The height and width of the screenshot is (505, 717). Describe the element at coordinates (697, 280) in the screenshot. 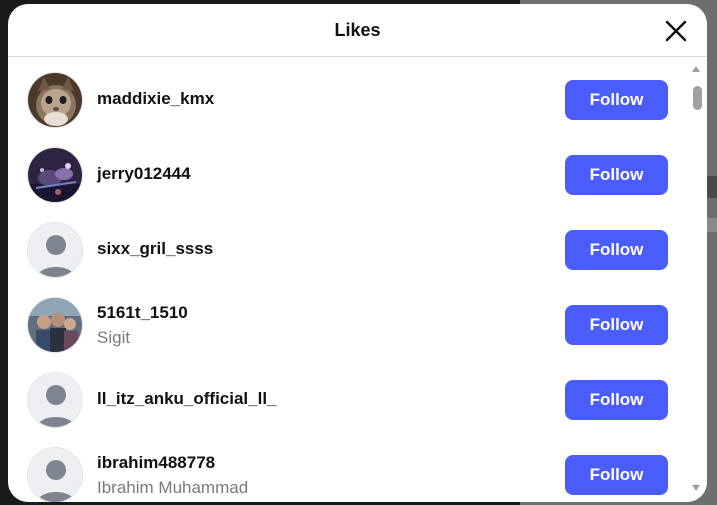

I see `scrollbar` at that location.